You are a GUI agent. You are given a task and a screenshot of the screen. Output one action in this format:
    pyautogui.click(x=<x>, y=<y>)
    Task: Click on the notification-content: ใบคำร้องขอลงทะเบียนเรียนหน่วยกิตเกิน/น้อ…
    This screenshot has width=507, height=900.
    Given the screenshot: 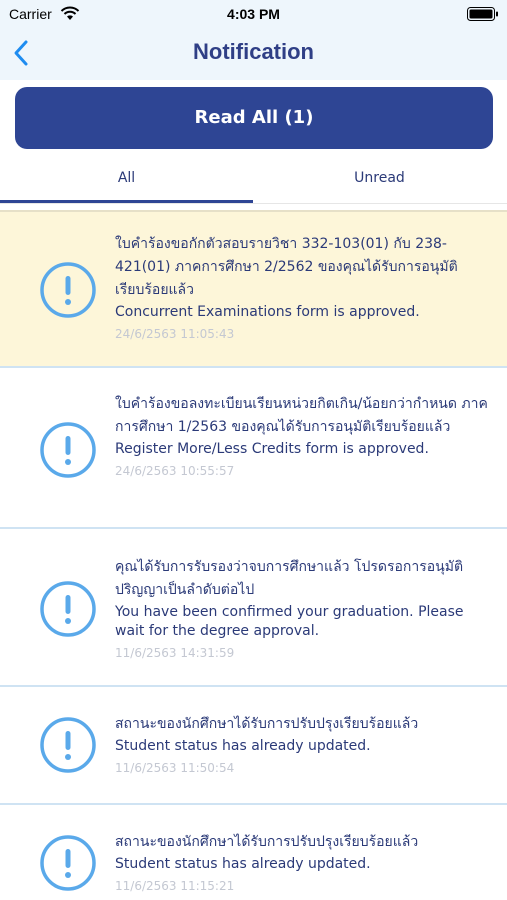 What is the action you would take?
    pyautogui.click(x=305, y=437)
    